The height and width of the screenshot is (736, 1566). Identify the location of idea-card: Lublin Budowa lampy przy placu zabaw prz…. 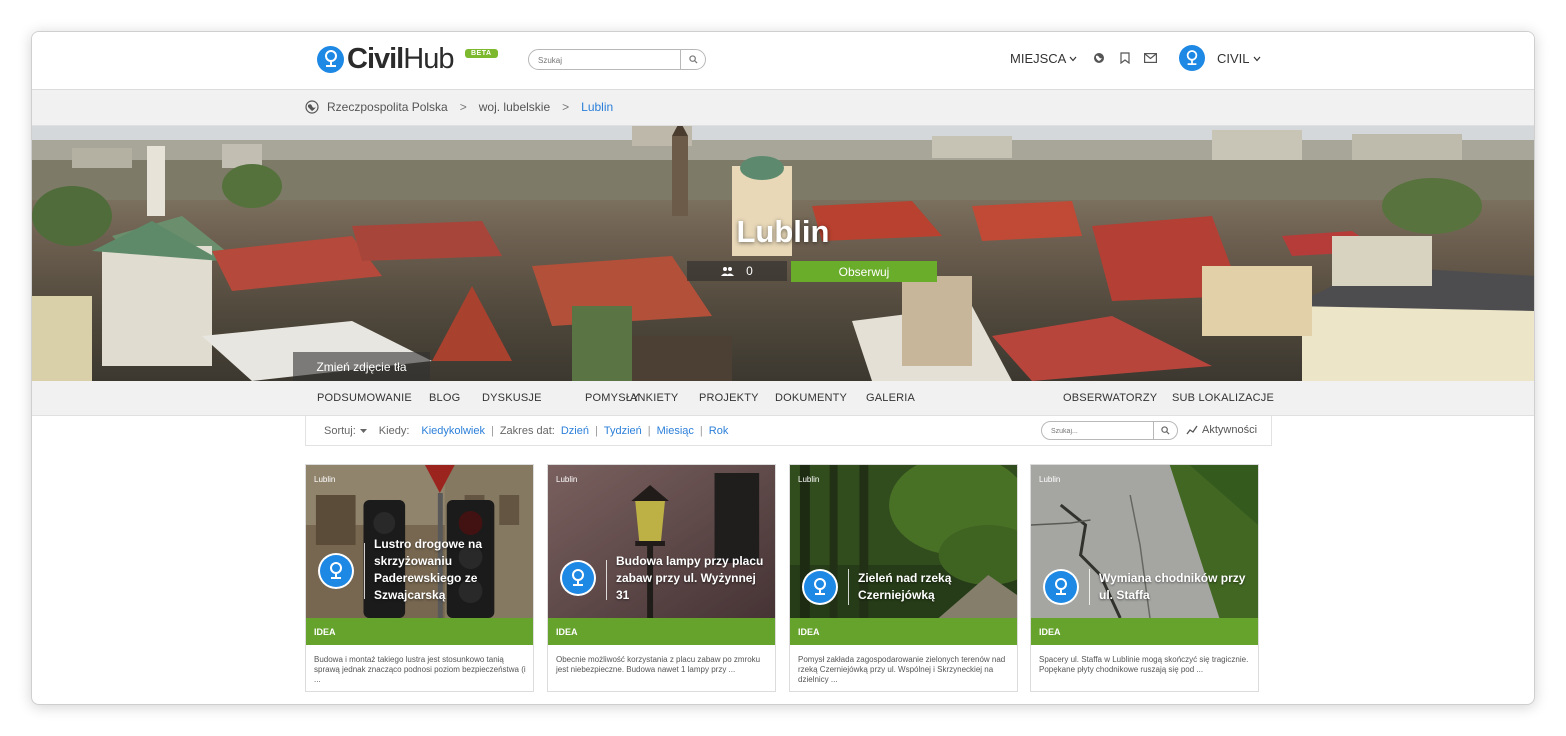
(661, 578).